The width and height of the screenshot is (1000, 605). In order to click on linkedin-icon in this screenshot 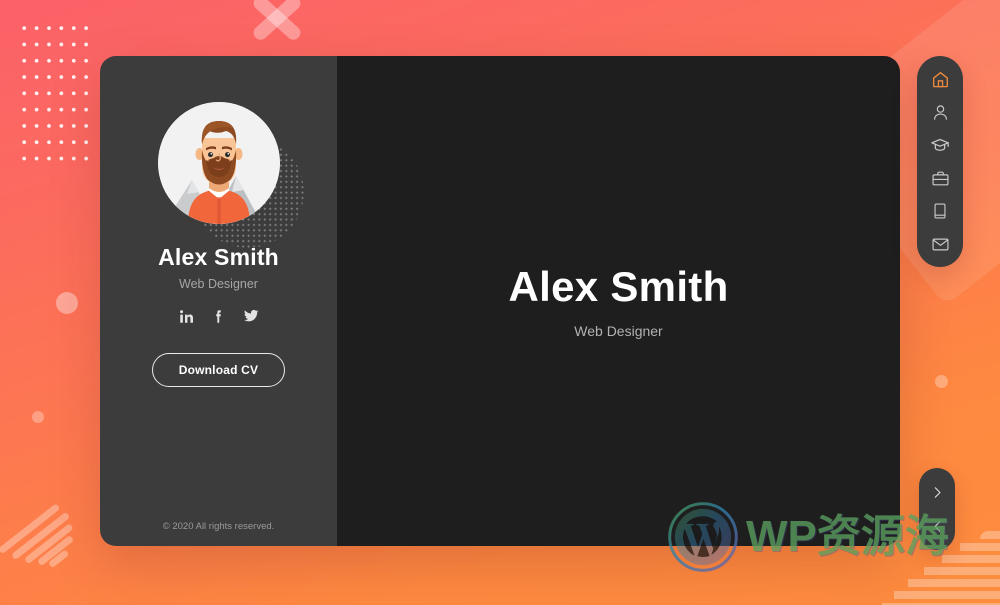, I will do `click(186, 316)`.